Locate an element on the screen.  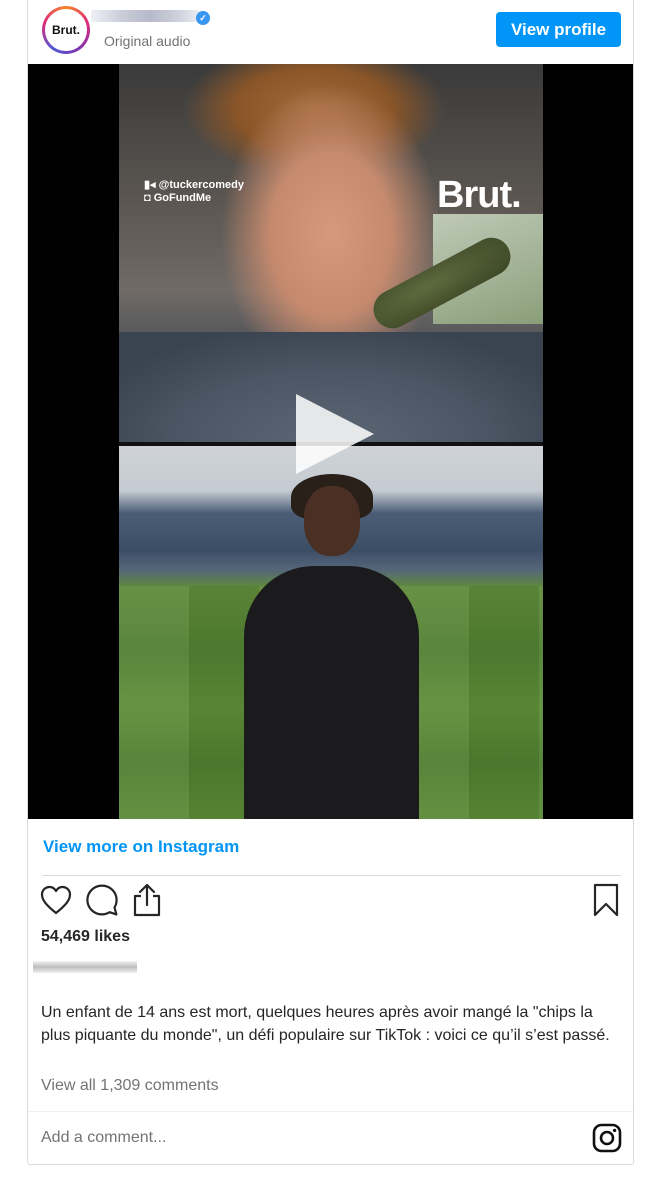
person-hoodie is located at coordinates (331, 692).